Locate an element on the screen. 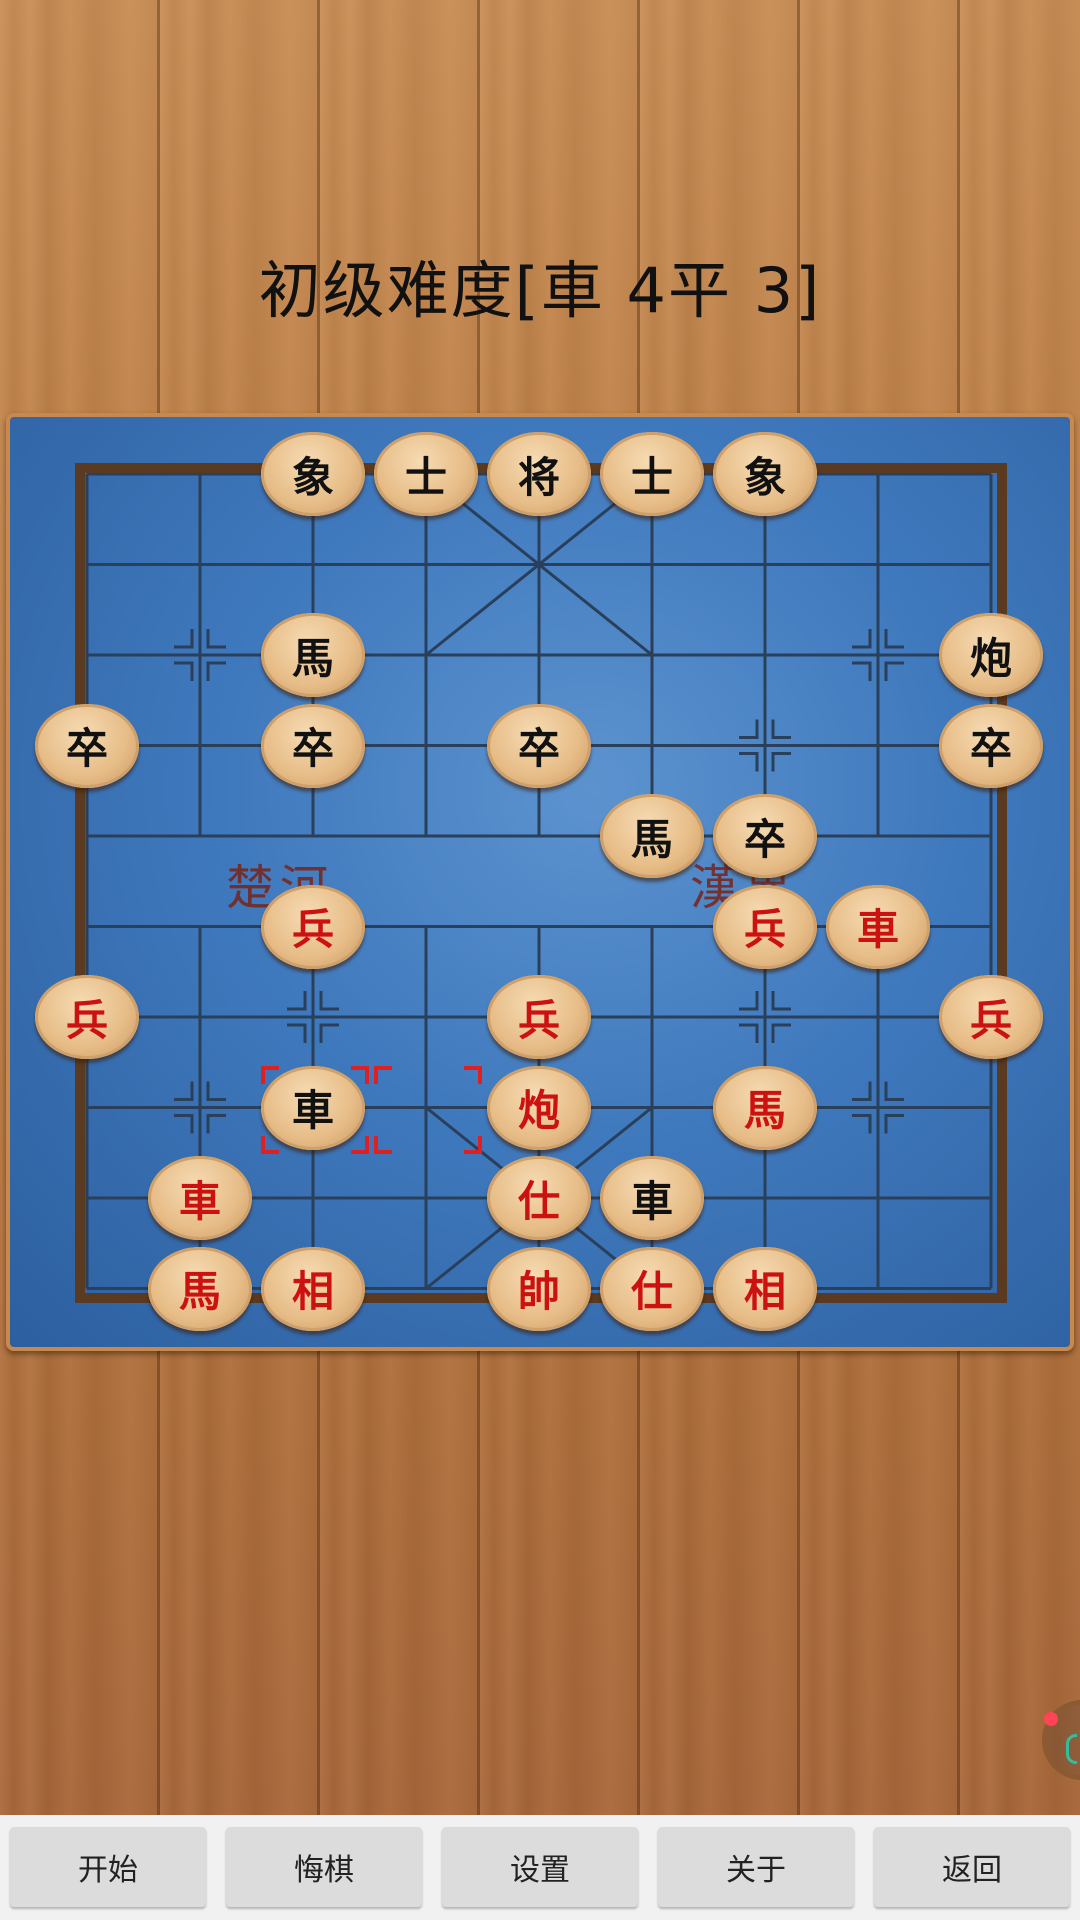 The width and height of the screenshot is (1080, 1920). red-piece: 炮 is located at coordinates (539, 1107).